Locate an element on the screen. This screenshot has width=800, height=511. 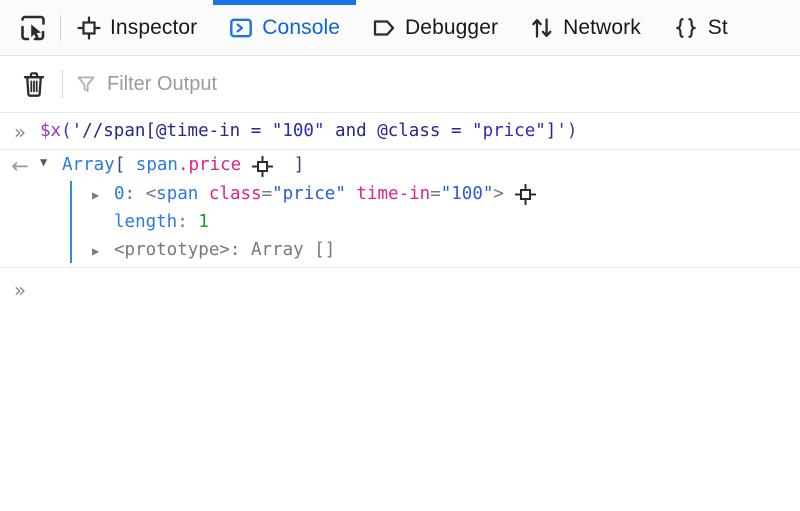
filter-toolbar-divider is located at coordinates (62, 84).